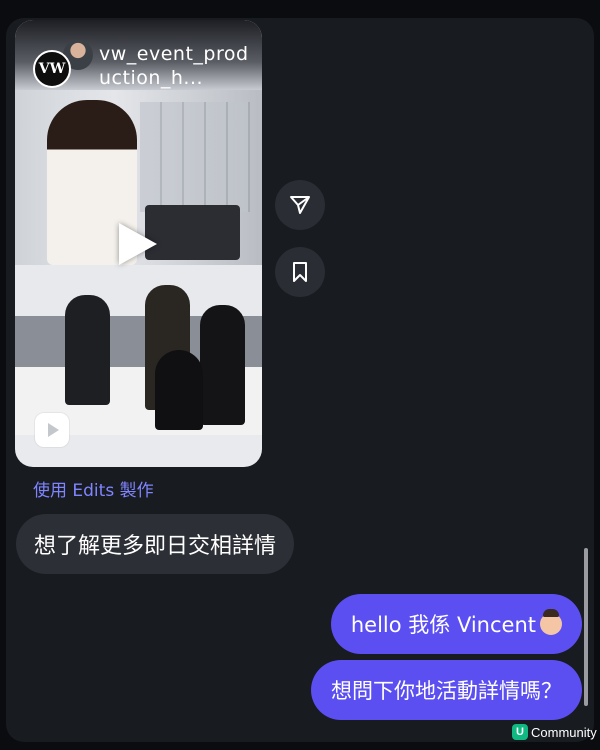 Image resolution: width=600 pixels, height=750 pixels. I want to click on scrollbar, so click(586, 627).